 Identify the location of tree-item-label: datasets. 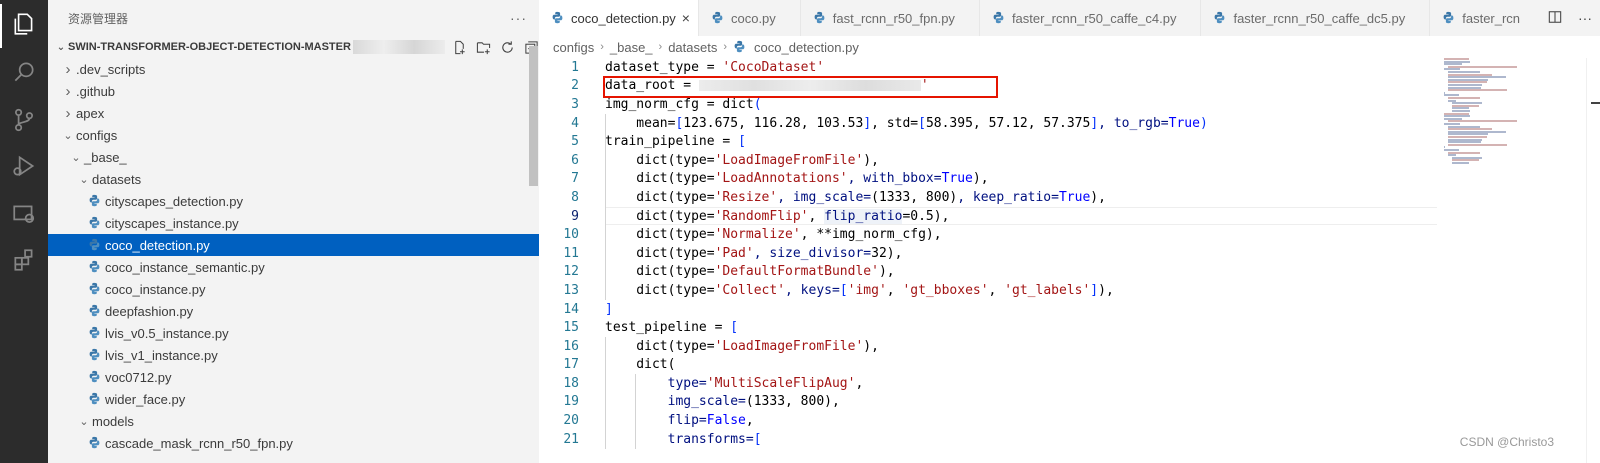
(117, 179).